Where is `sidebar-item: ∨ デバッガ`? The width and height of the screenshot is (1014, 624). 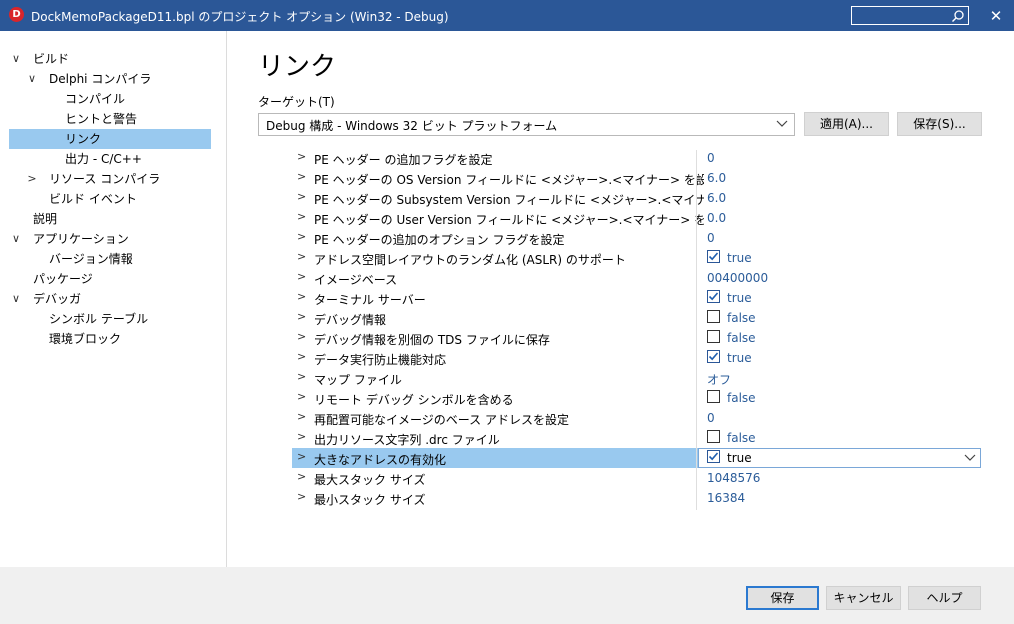
sidebar-item: ∨ デバッガ is located at coordinates (110, 299).